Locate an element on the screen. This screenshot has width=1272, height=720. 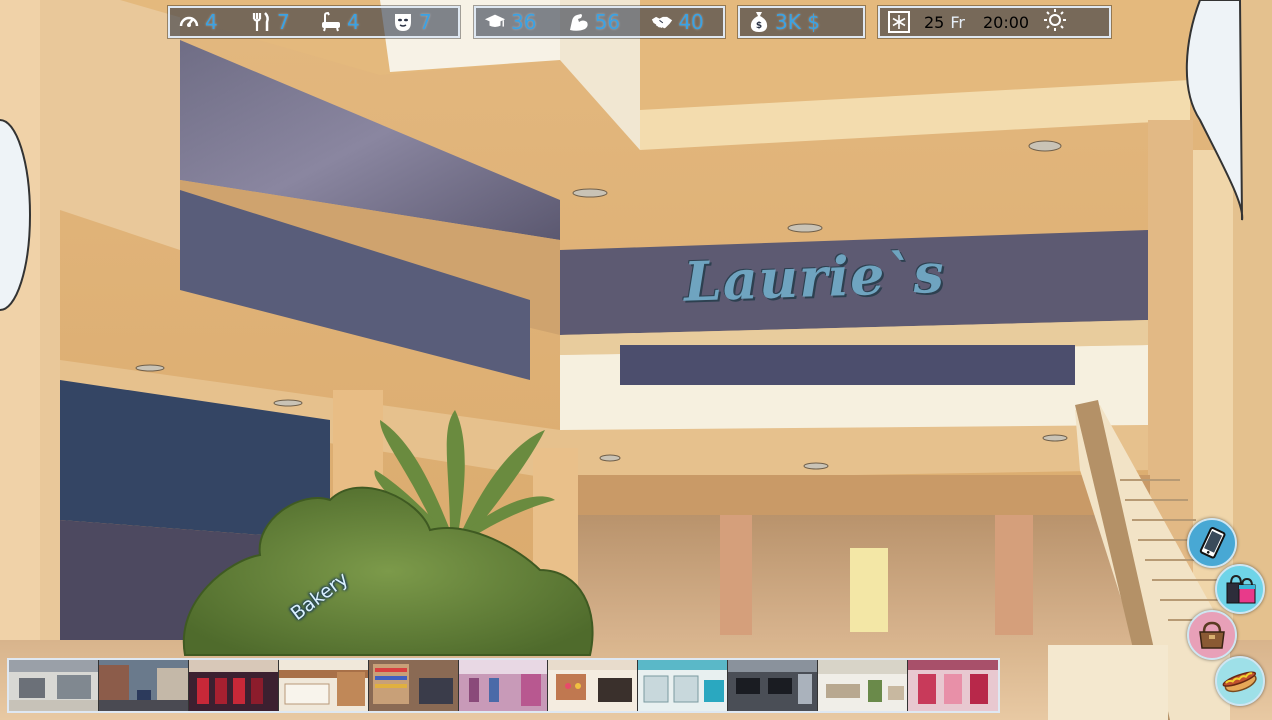
money-stat: $ 3K $ is located at coordinates (784, 22).